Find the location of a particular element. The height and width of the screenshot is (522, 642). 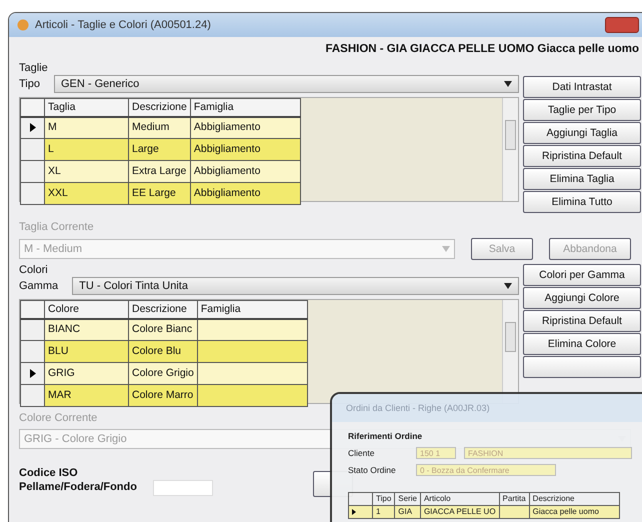

action-button: Aggiungi Colore is located at coordinates (582, 298).